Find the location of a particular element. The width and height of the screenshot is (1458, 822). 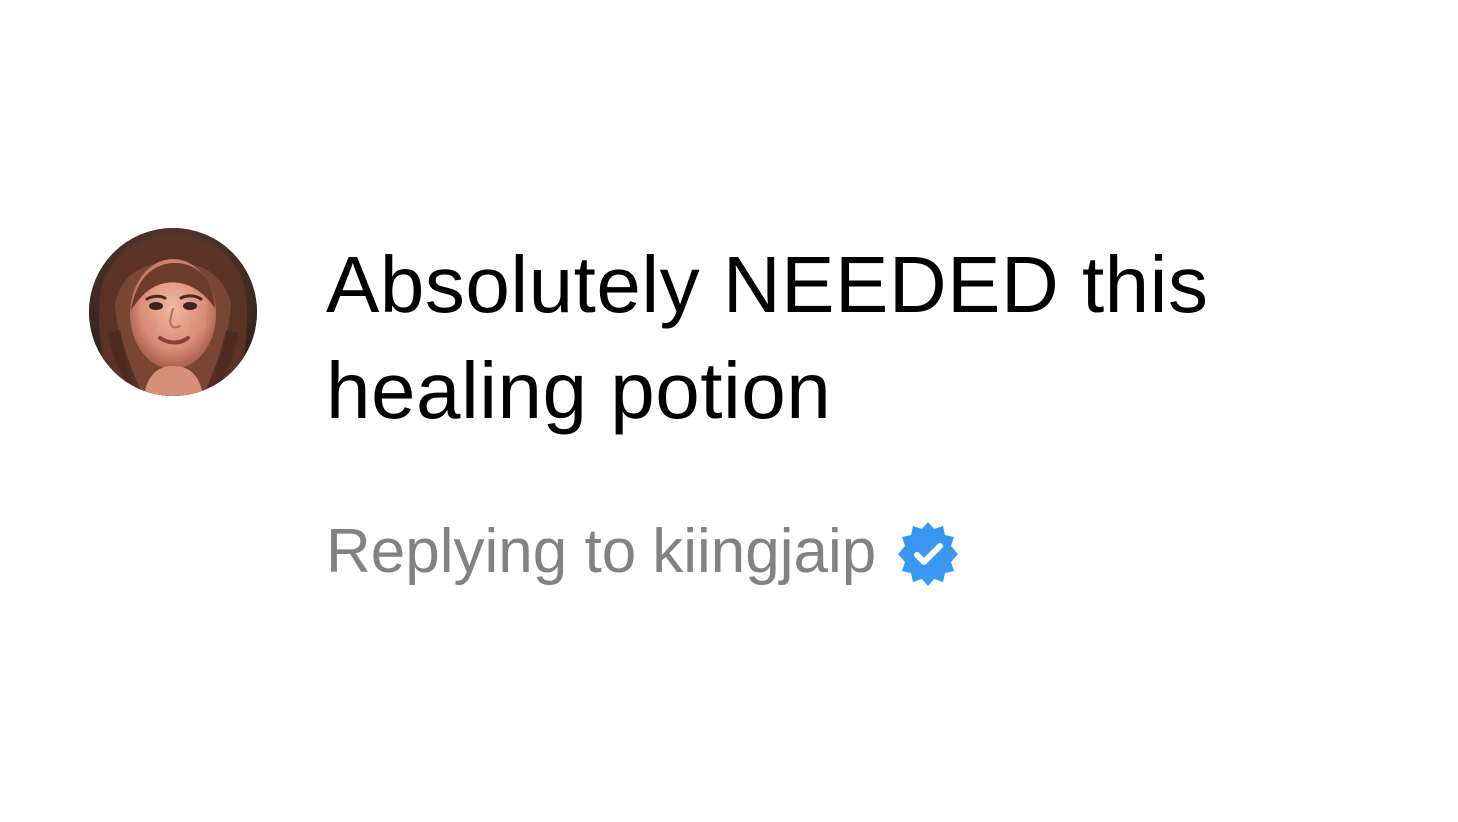

avatar-photo is located at coordinates (173, 312).